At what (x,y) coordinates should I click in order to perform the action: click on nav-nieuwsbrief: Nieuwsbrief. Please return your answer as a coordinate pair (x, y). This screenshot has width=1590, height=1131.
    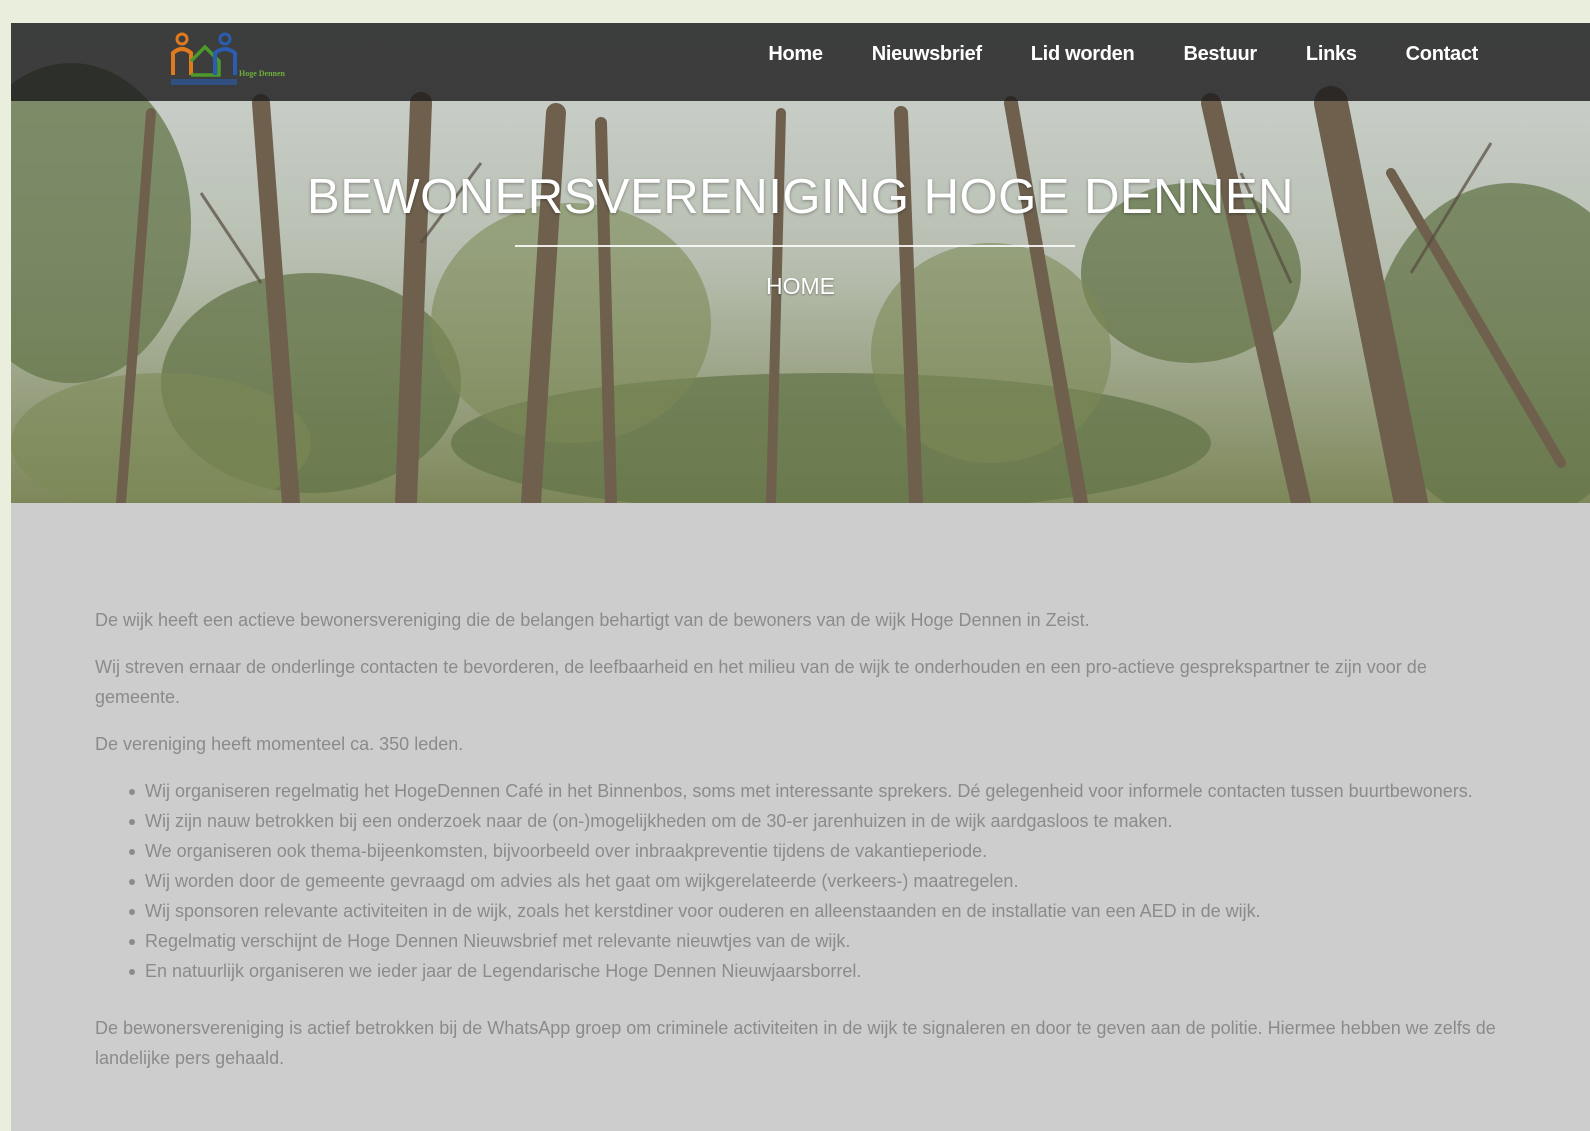
    Looking at the image, I should click on (927, 54).